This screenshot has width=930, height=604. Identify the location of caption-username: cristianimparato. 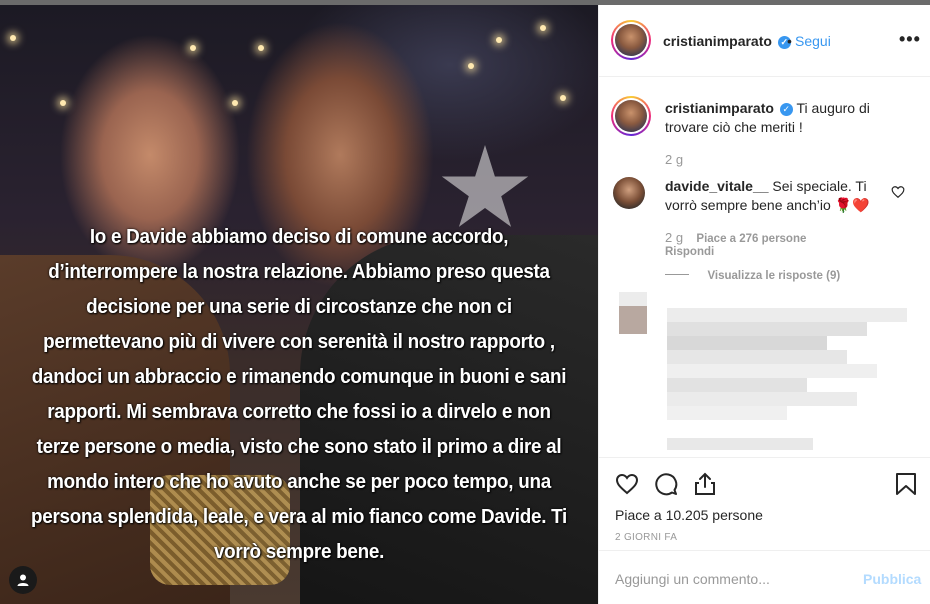
(719, 108).